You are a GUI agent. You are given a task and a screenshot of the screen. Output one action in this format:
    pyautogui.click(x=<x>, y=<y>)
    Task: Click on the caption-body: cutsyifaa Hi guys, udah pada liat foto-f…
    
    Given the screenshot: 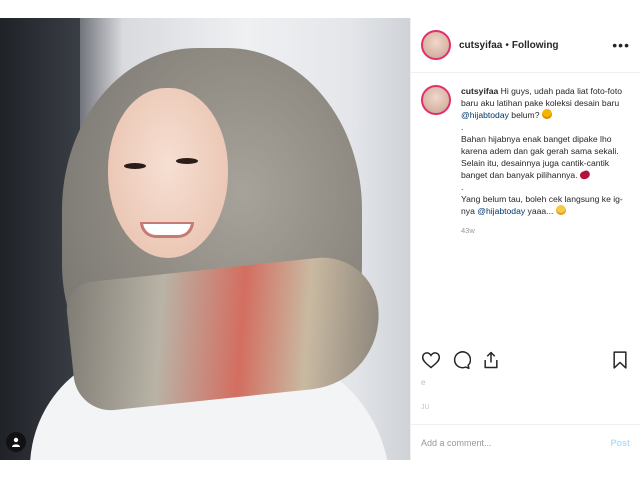 What is the action you would take?
    pyautogui.click(x=545, y=161)
    